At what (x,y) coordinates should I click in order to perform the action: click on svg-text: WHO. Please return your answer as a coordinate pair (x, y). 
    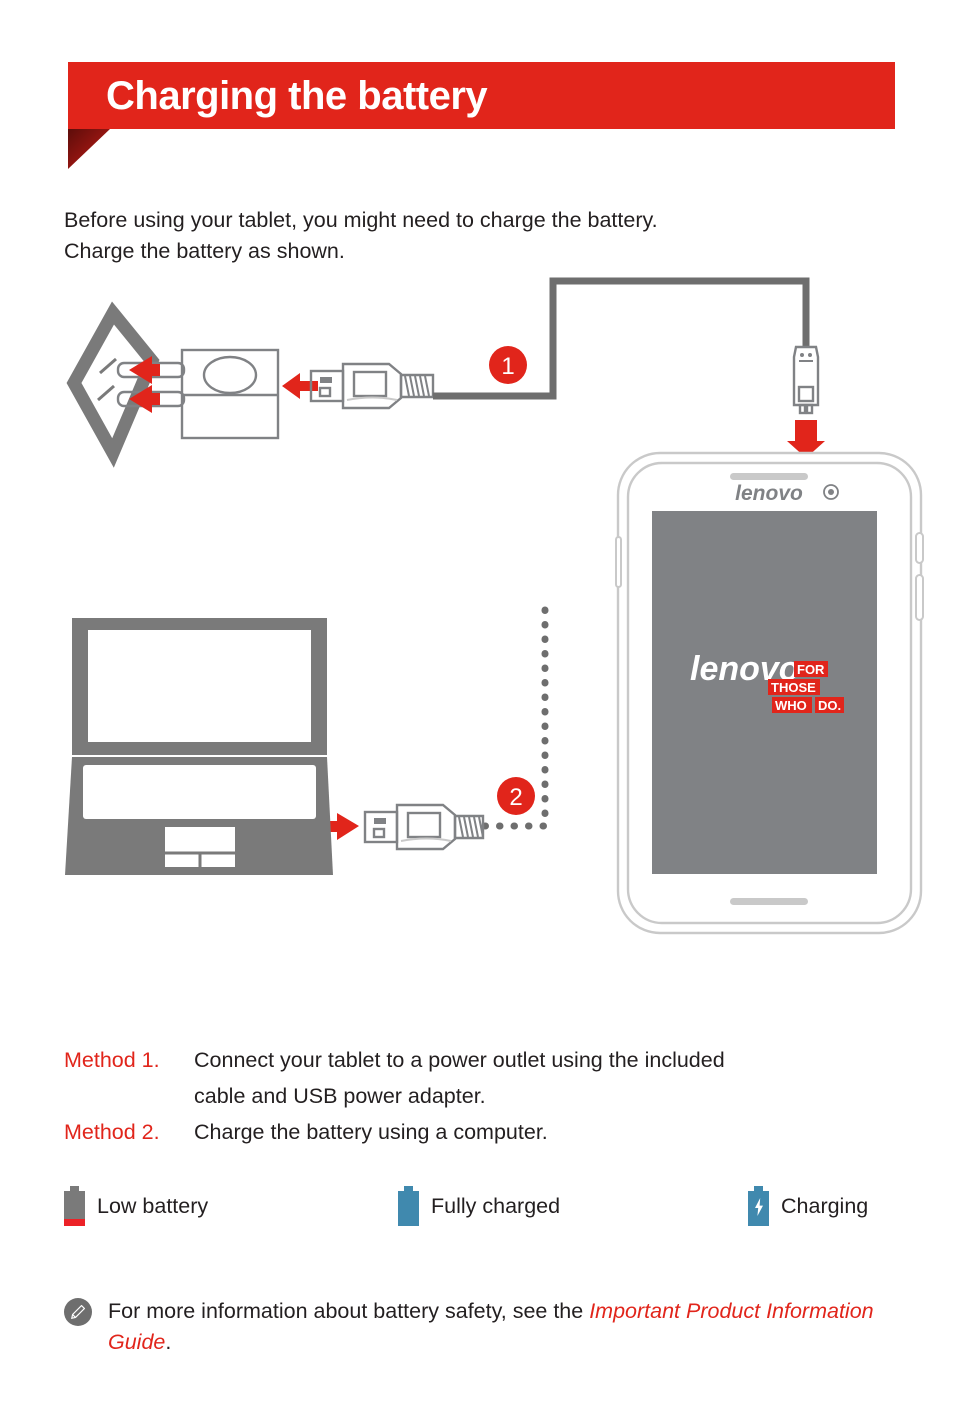
    Looking at the image, I should click on (791, 705).